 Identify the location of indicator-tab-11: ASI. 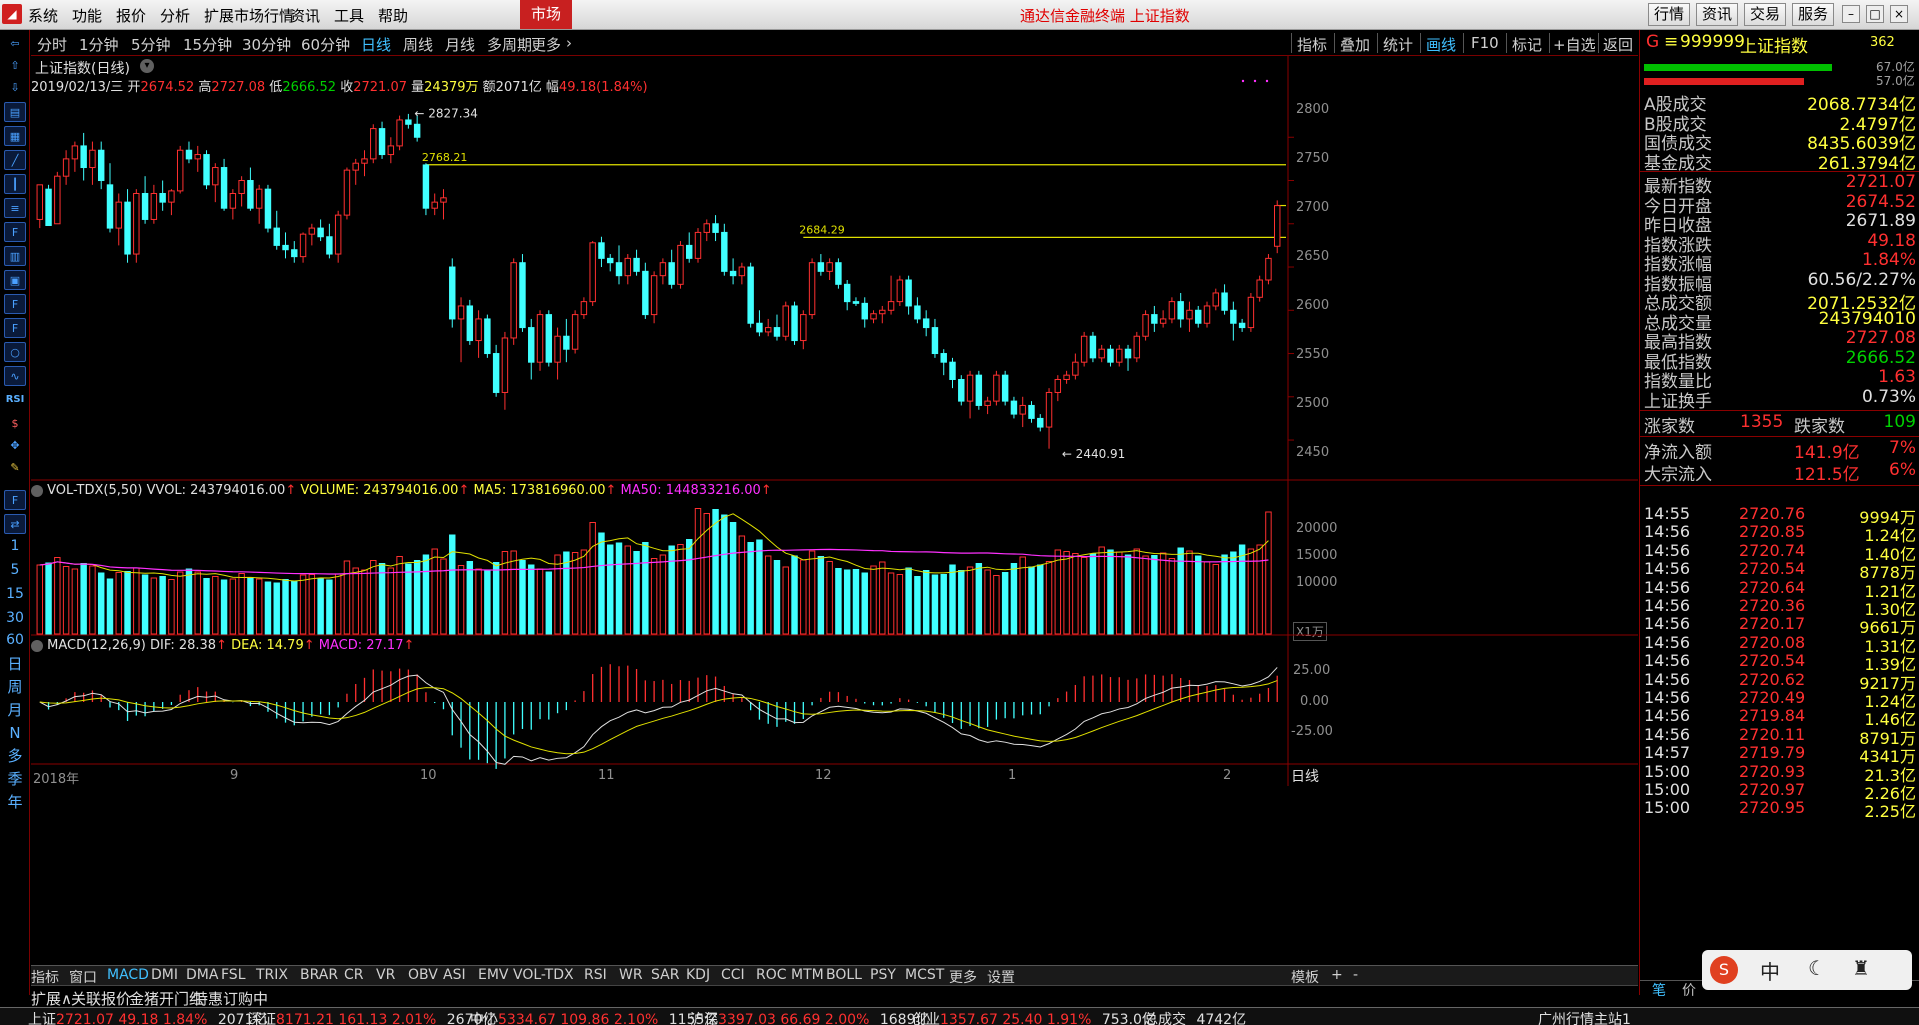
(454, 975).